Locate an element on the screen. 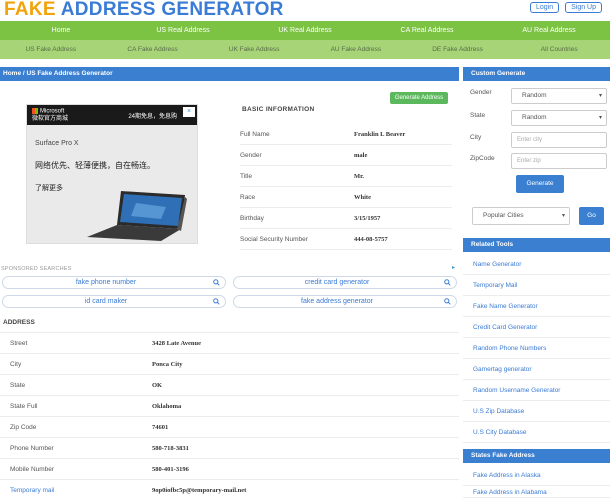  address-label: Street is located at coordinates (19, 343).